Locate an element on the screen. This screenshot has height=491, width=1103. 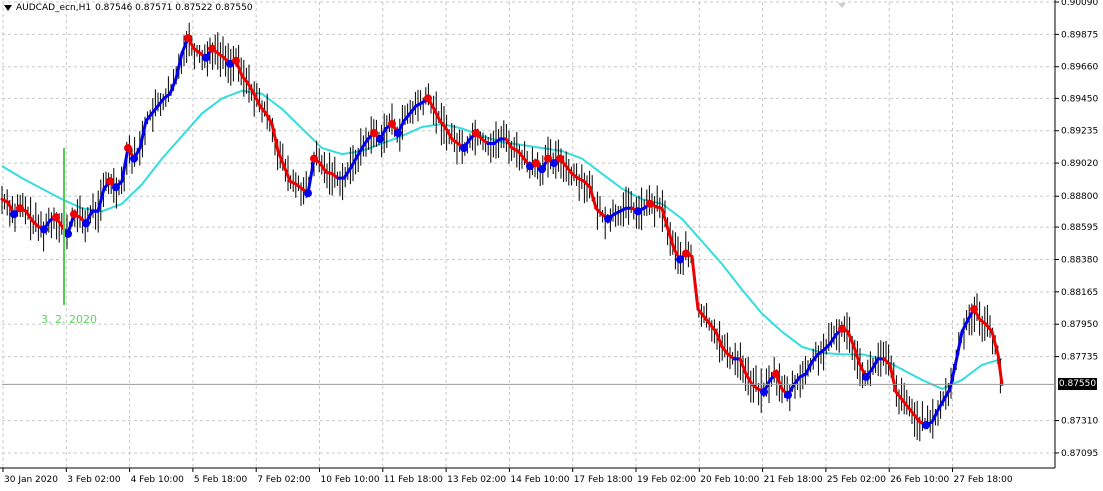
time-tick-label: 19 Feb 02:00 is located at coordinates (666, 480).